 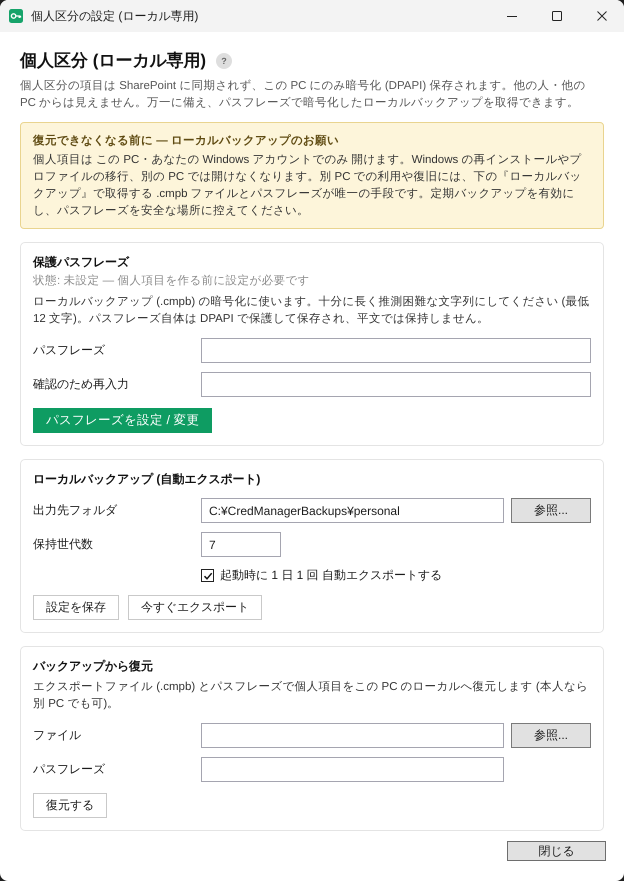 I want to click on key-icon, so click(x=16, y=16).